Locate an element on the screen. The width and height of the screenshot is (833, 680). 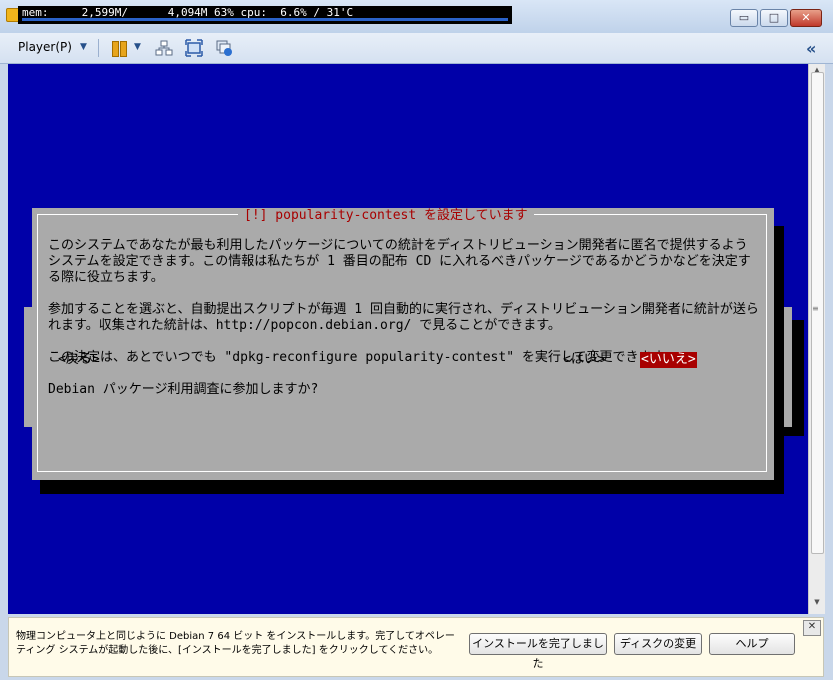
back-button: <戻る> is located at coordinates (79, 360).